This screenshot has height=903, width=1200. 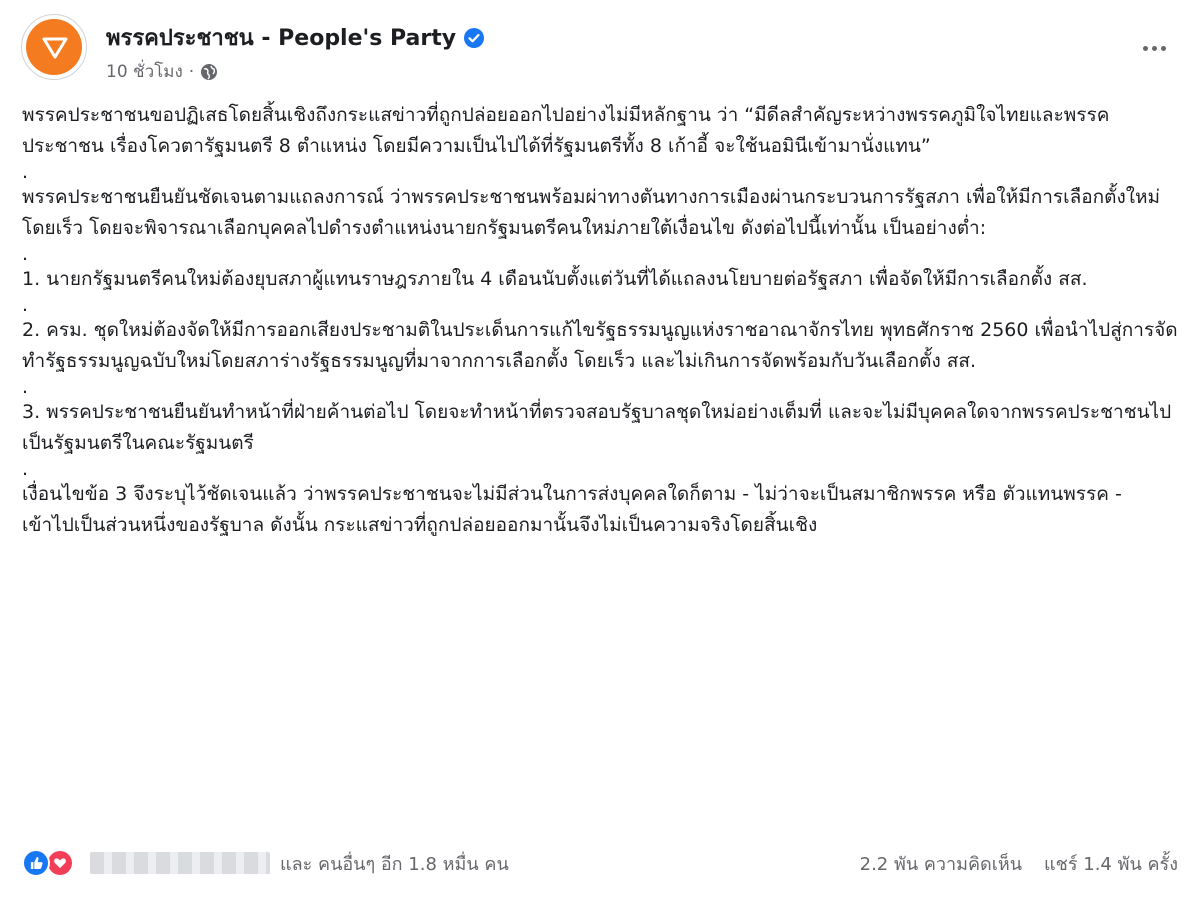 What do you see at coordinates (474, 37) in the screenshot?
I see `verified-badge-icon` at bounding box center [474, 37].